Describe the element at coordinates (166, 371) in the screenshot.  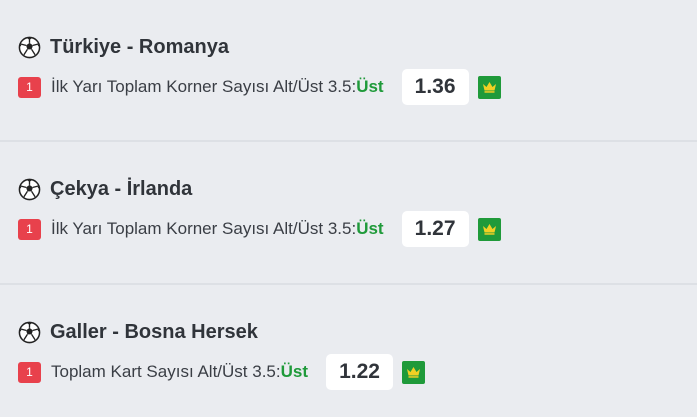
I see `bet-market-label: Toplam Kart Sayısı Alt/Üst 3.5:` at that location.